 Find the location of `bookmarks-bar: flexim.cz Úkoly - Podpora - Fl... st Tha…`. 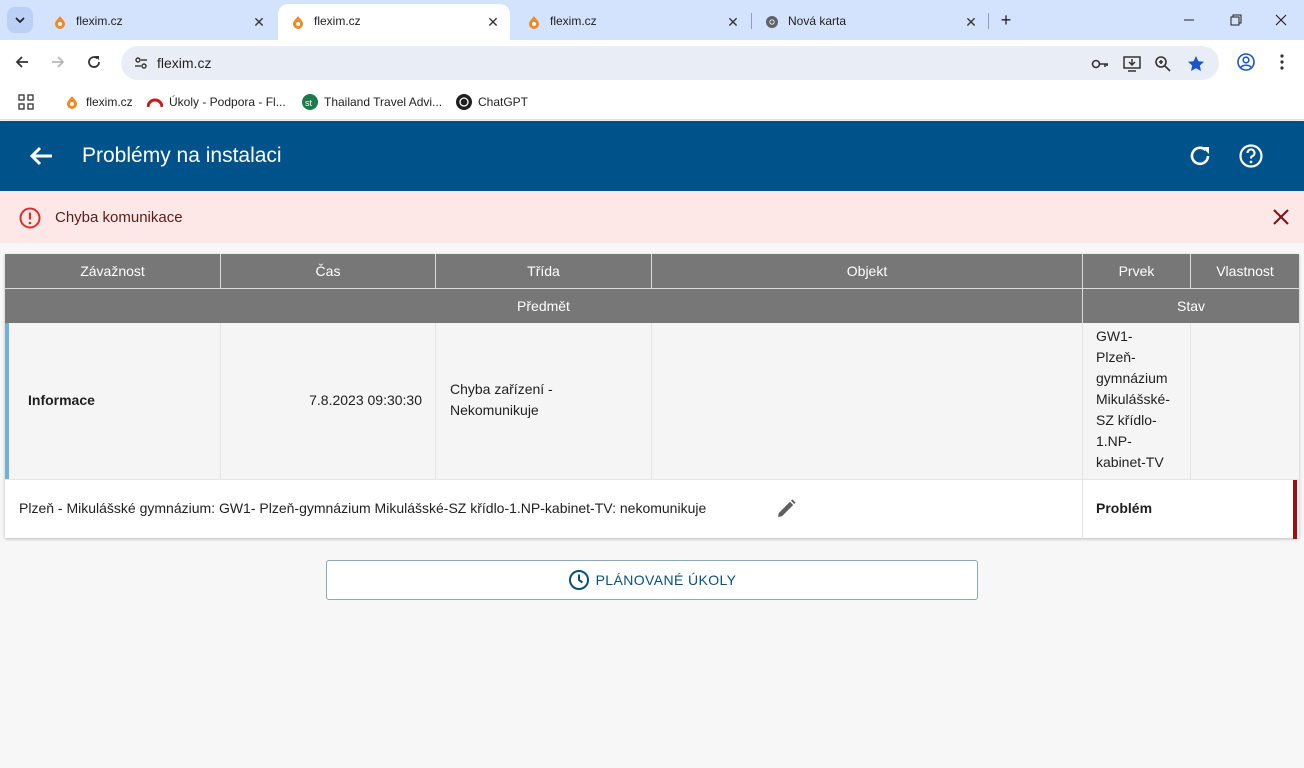

bookmarks-bar: flexim.cz Úkoly - Podpora - Fl... st Tha… is located at coordinates (652, 102).